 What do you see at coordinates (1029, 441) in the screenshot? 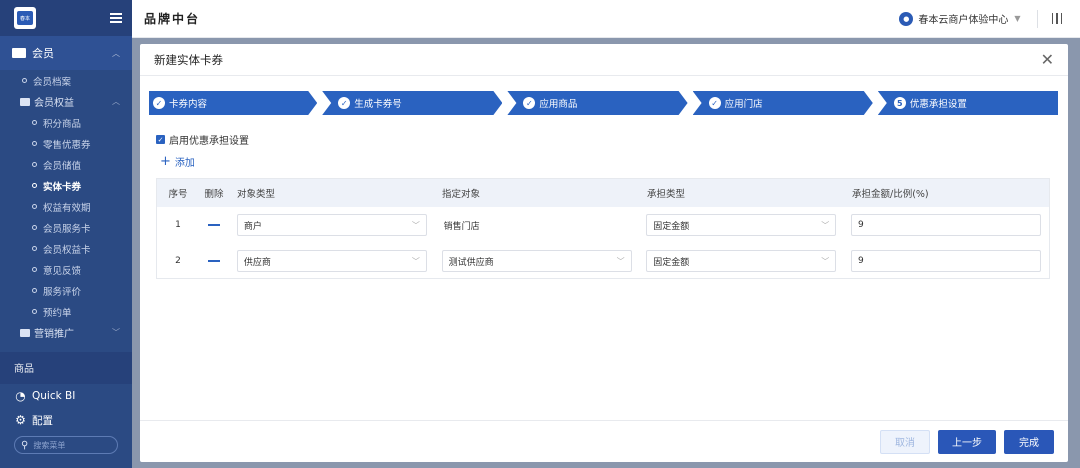
I see `done-button: 完成` at bounding box center [1029, 441].